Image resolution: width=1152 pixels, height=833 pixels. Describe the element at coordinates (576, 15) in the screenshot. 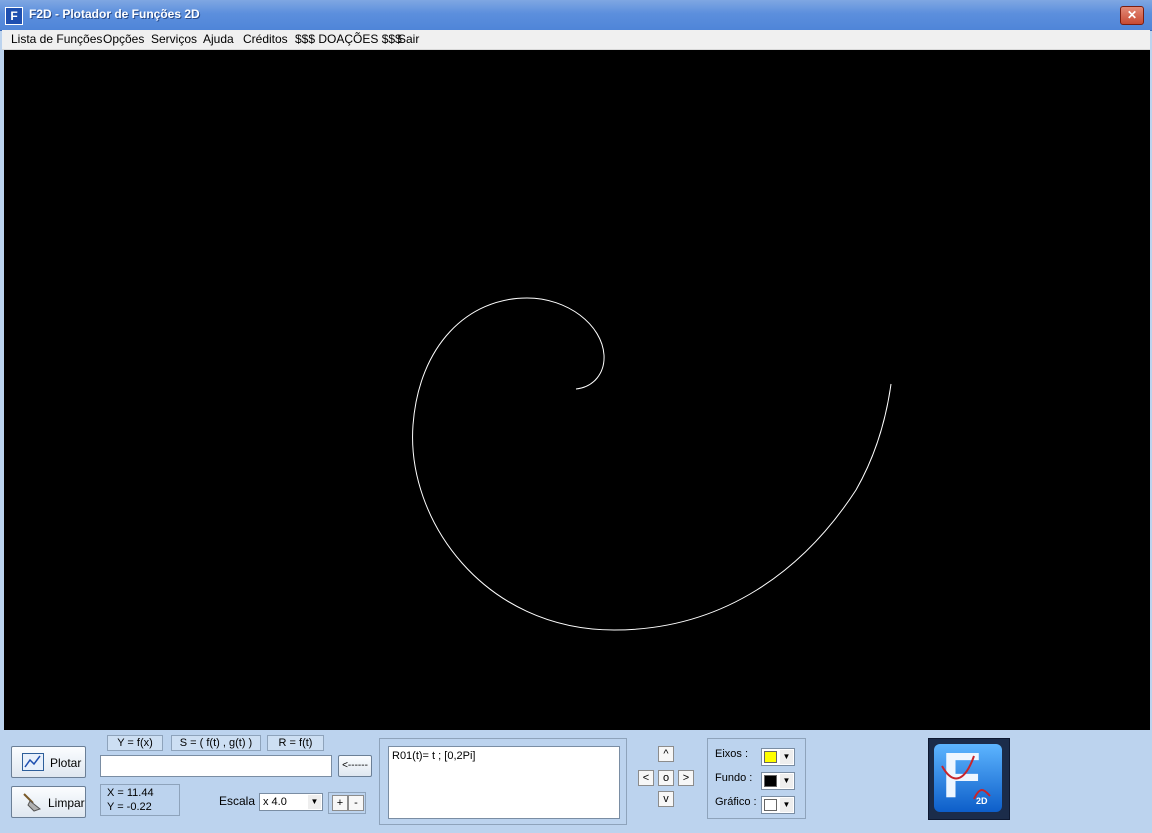

I see `title-bar: F F2D - Plotador de Funções 2D ✕` at that location.